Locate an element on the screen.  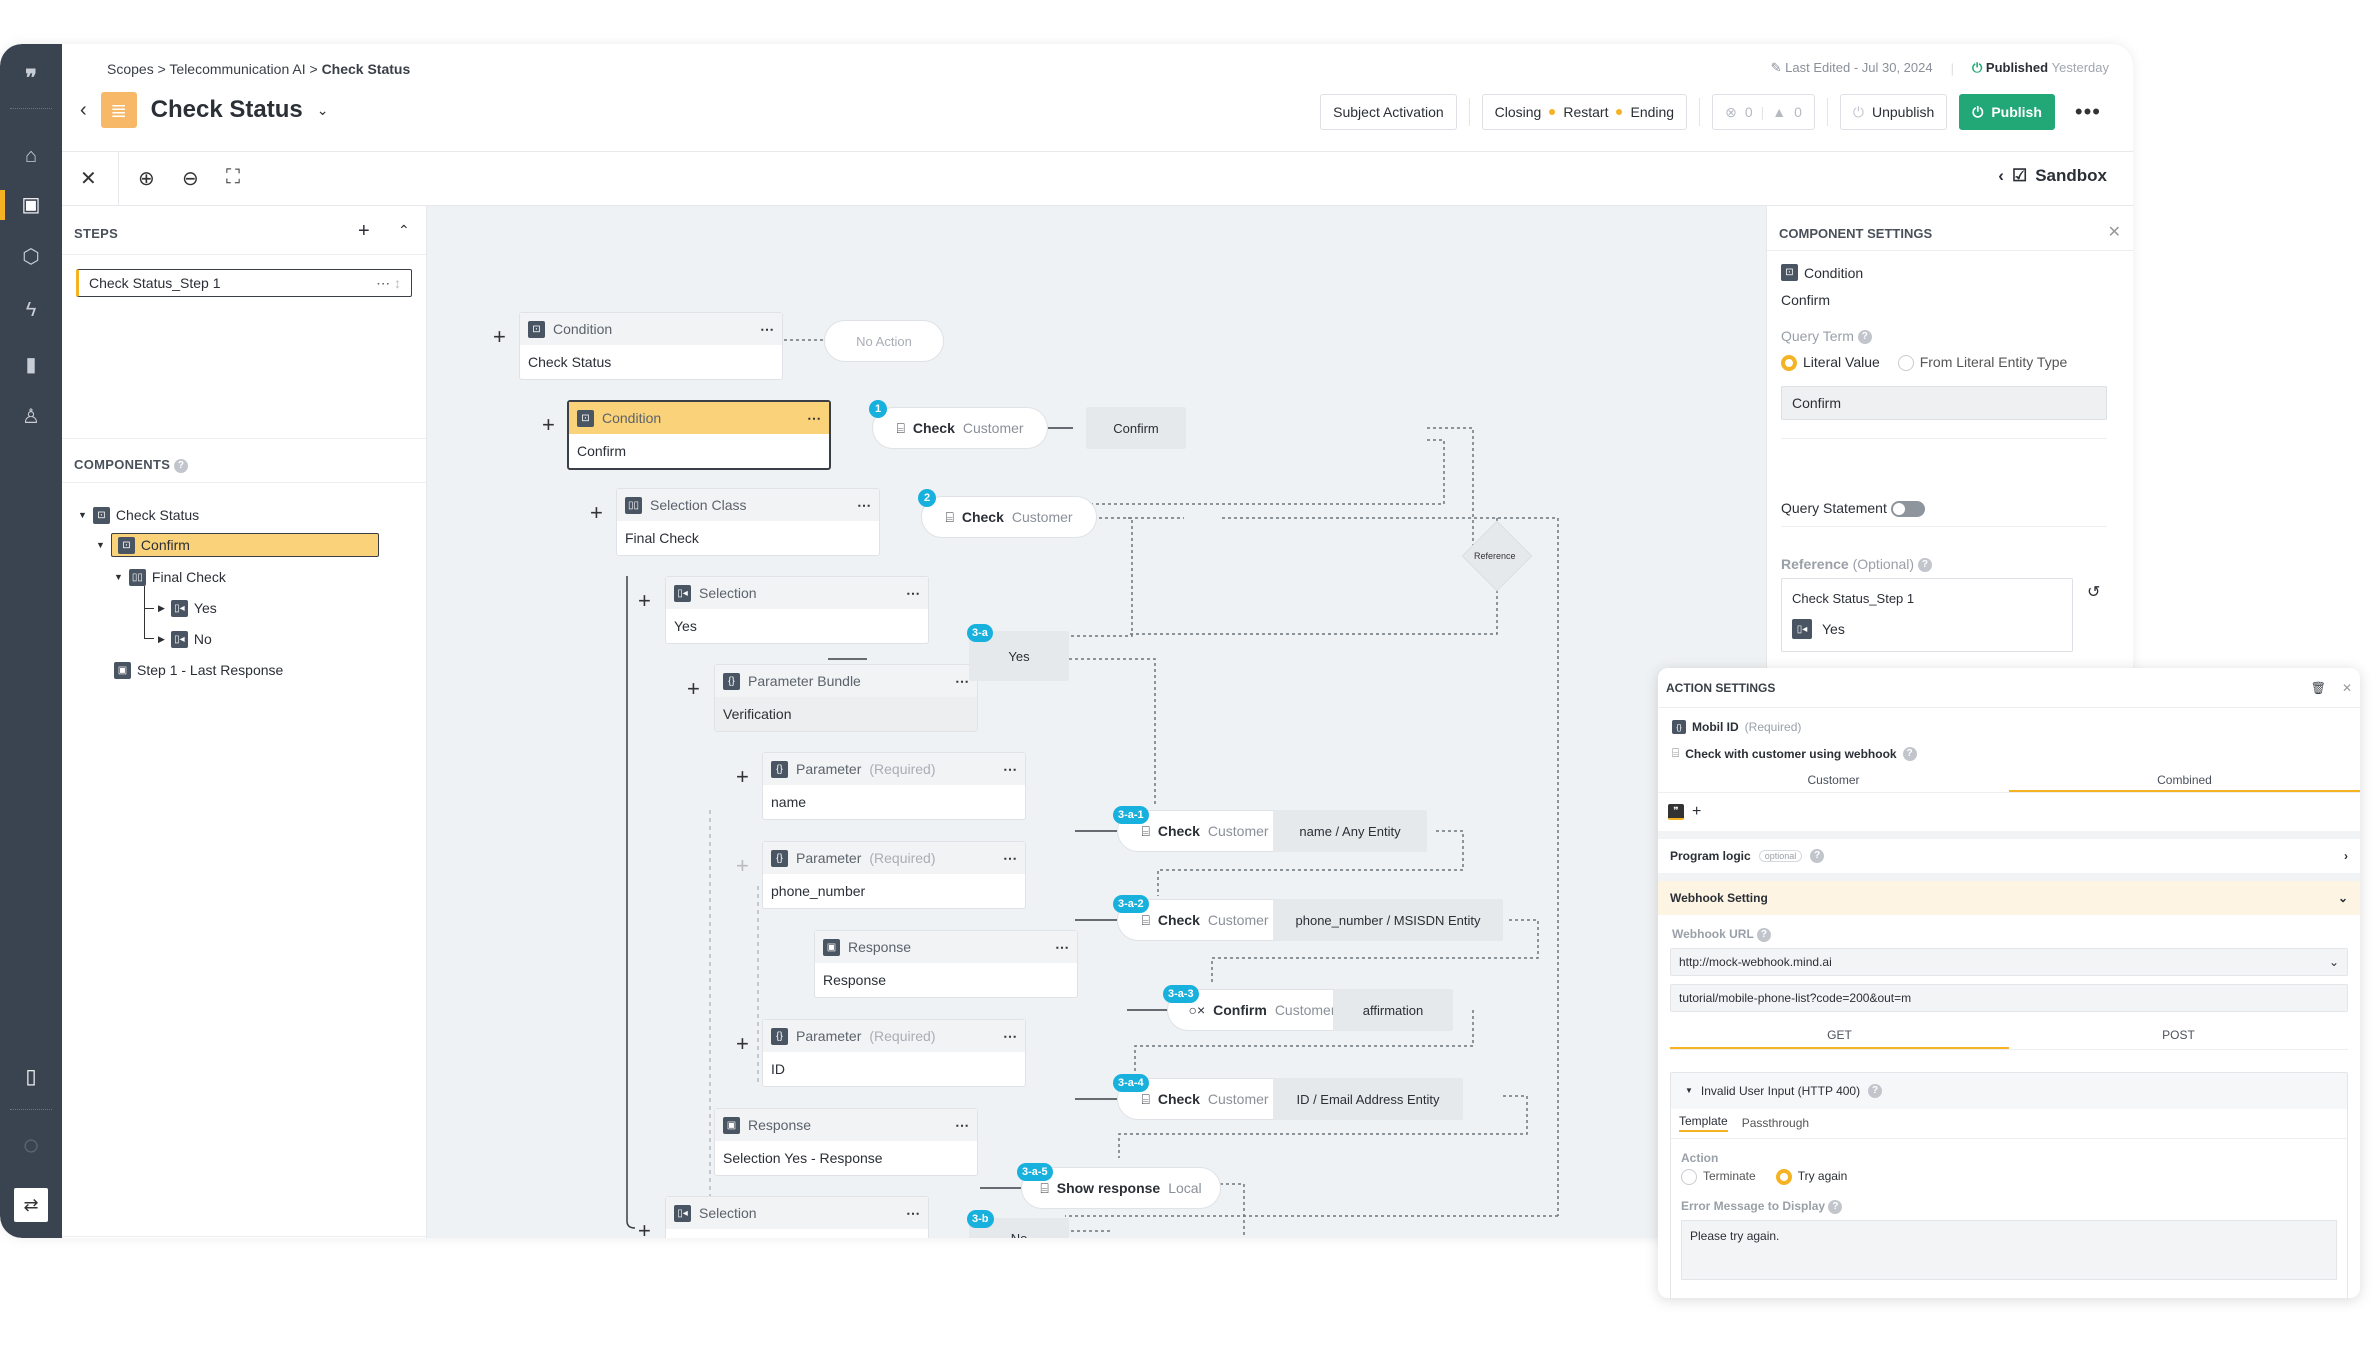
bolt-icon: ϟ is located at coordinates (31, 310).